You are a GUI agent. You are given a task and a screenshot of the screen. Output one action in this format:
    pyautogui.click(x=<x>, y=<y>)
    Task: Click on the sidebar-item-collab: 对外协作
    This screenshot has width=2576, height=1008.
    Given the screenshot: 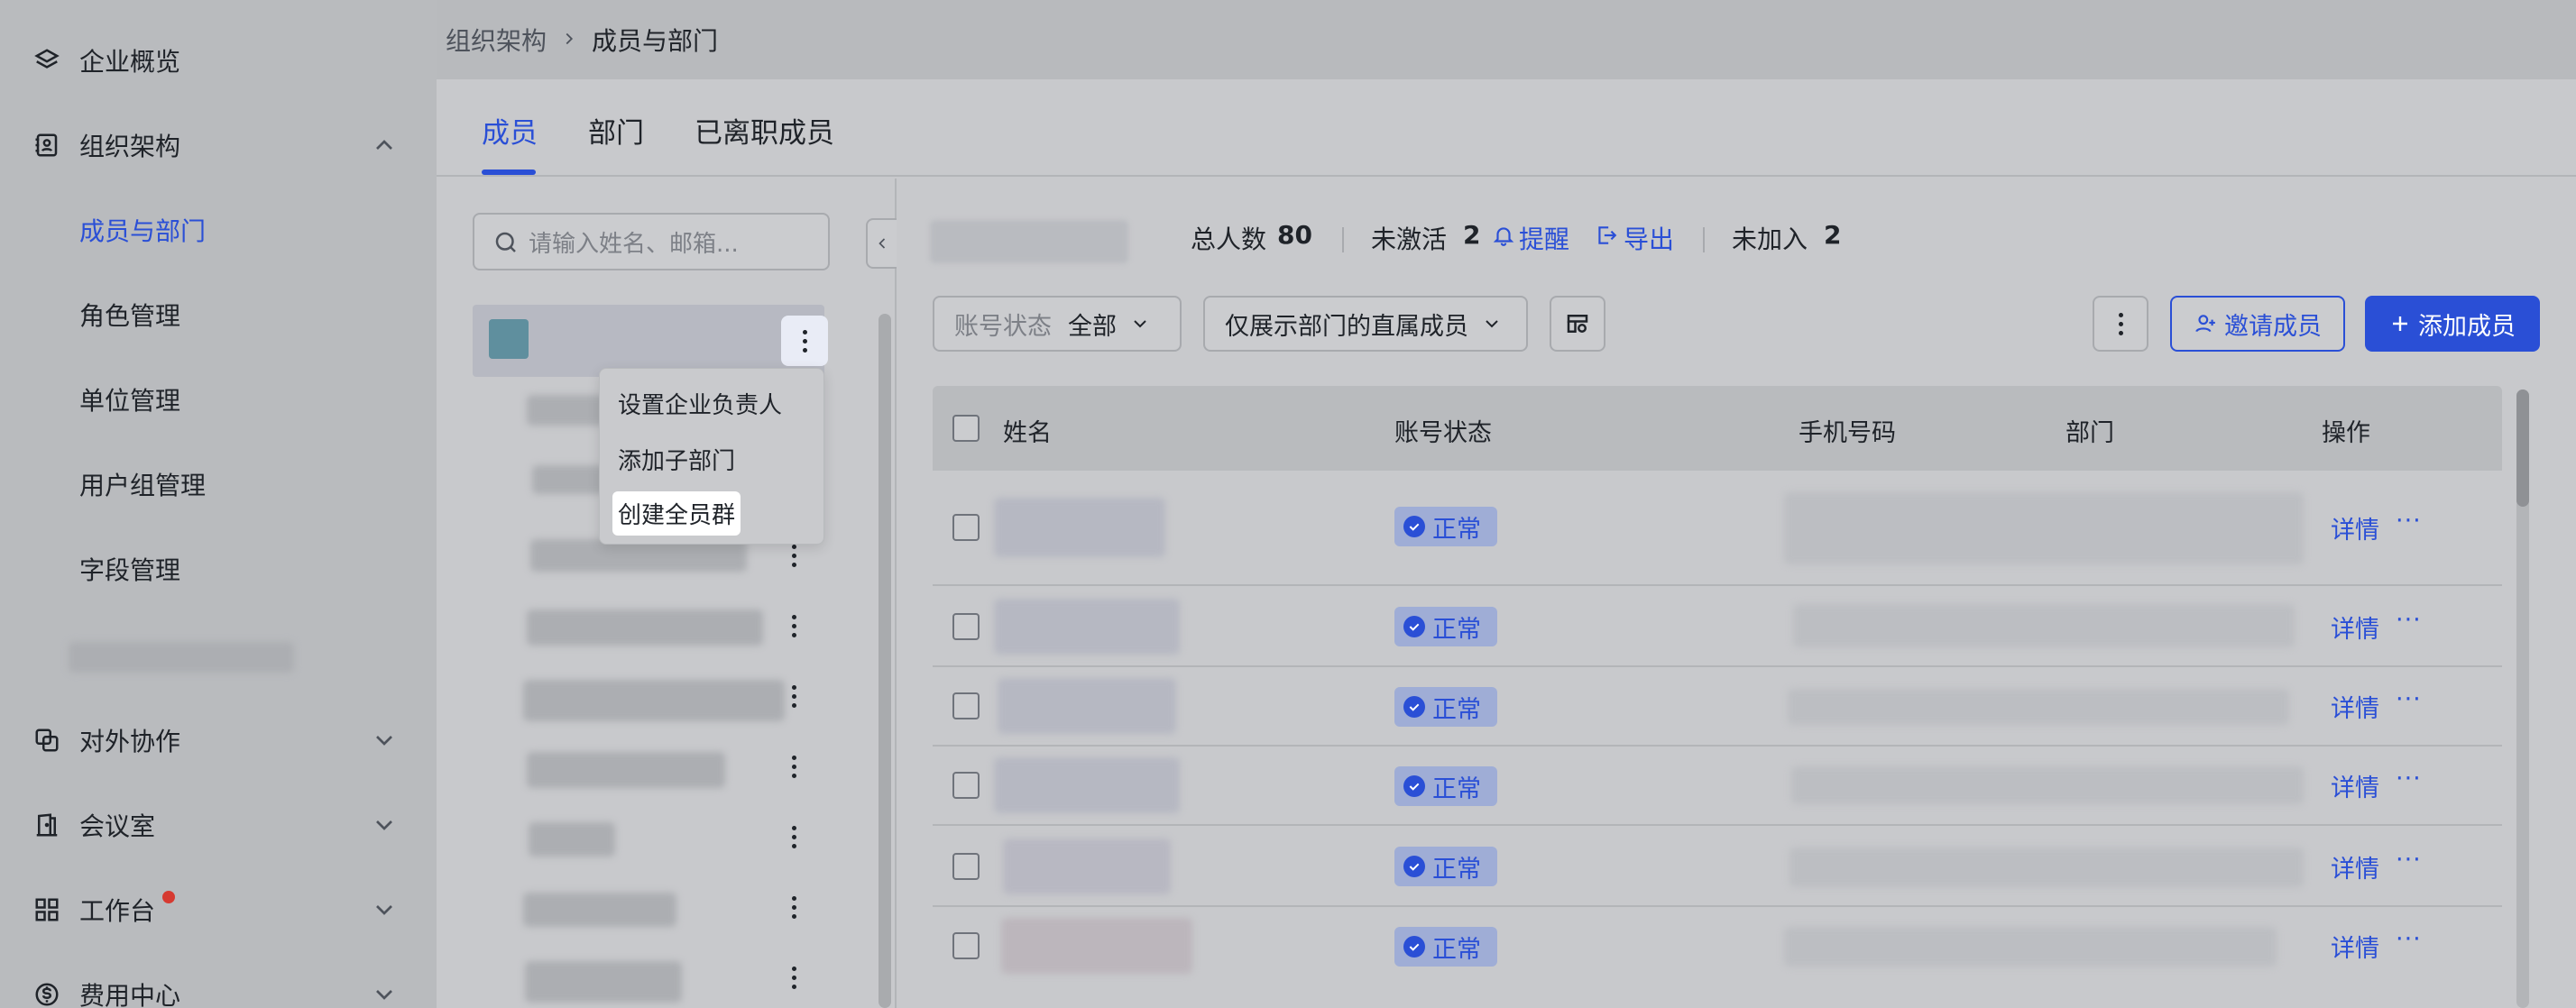 What is the action you would take?
    pyautogui.click(x=218, y=741)
    